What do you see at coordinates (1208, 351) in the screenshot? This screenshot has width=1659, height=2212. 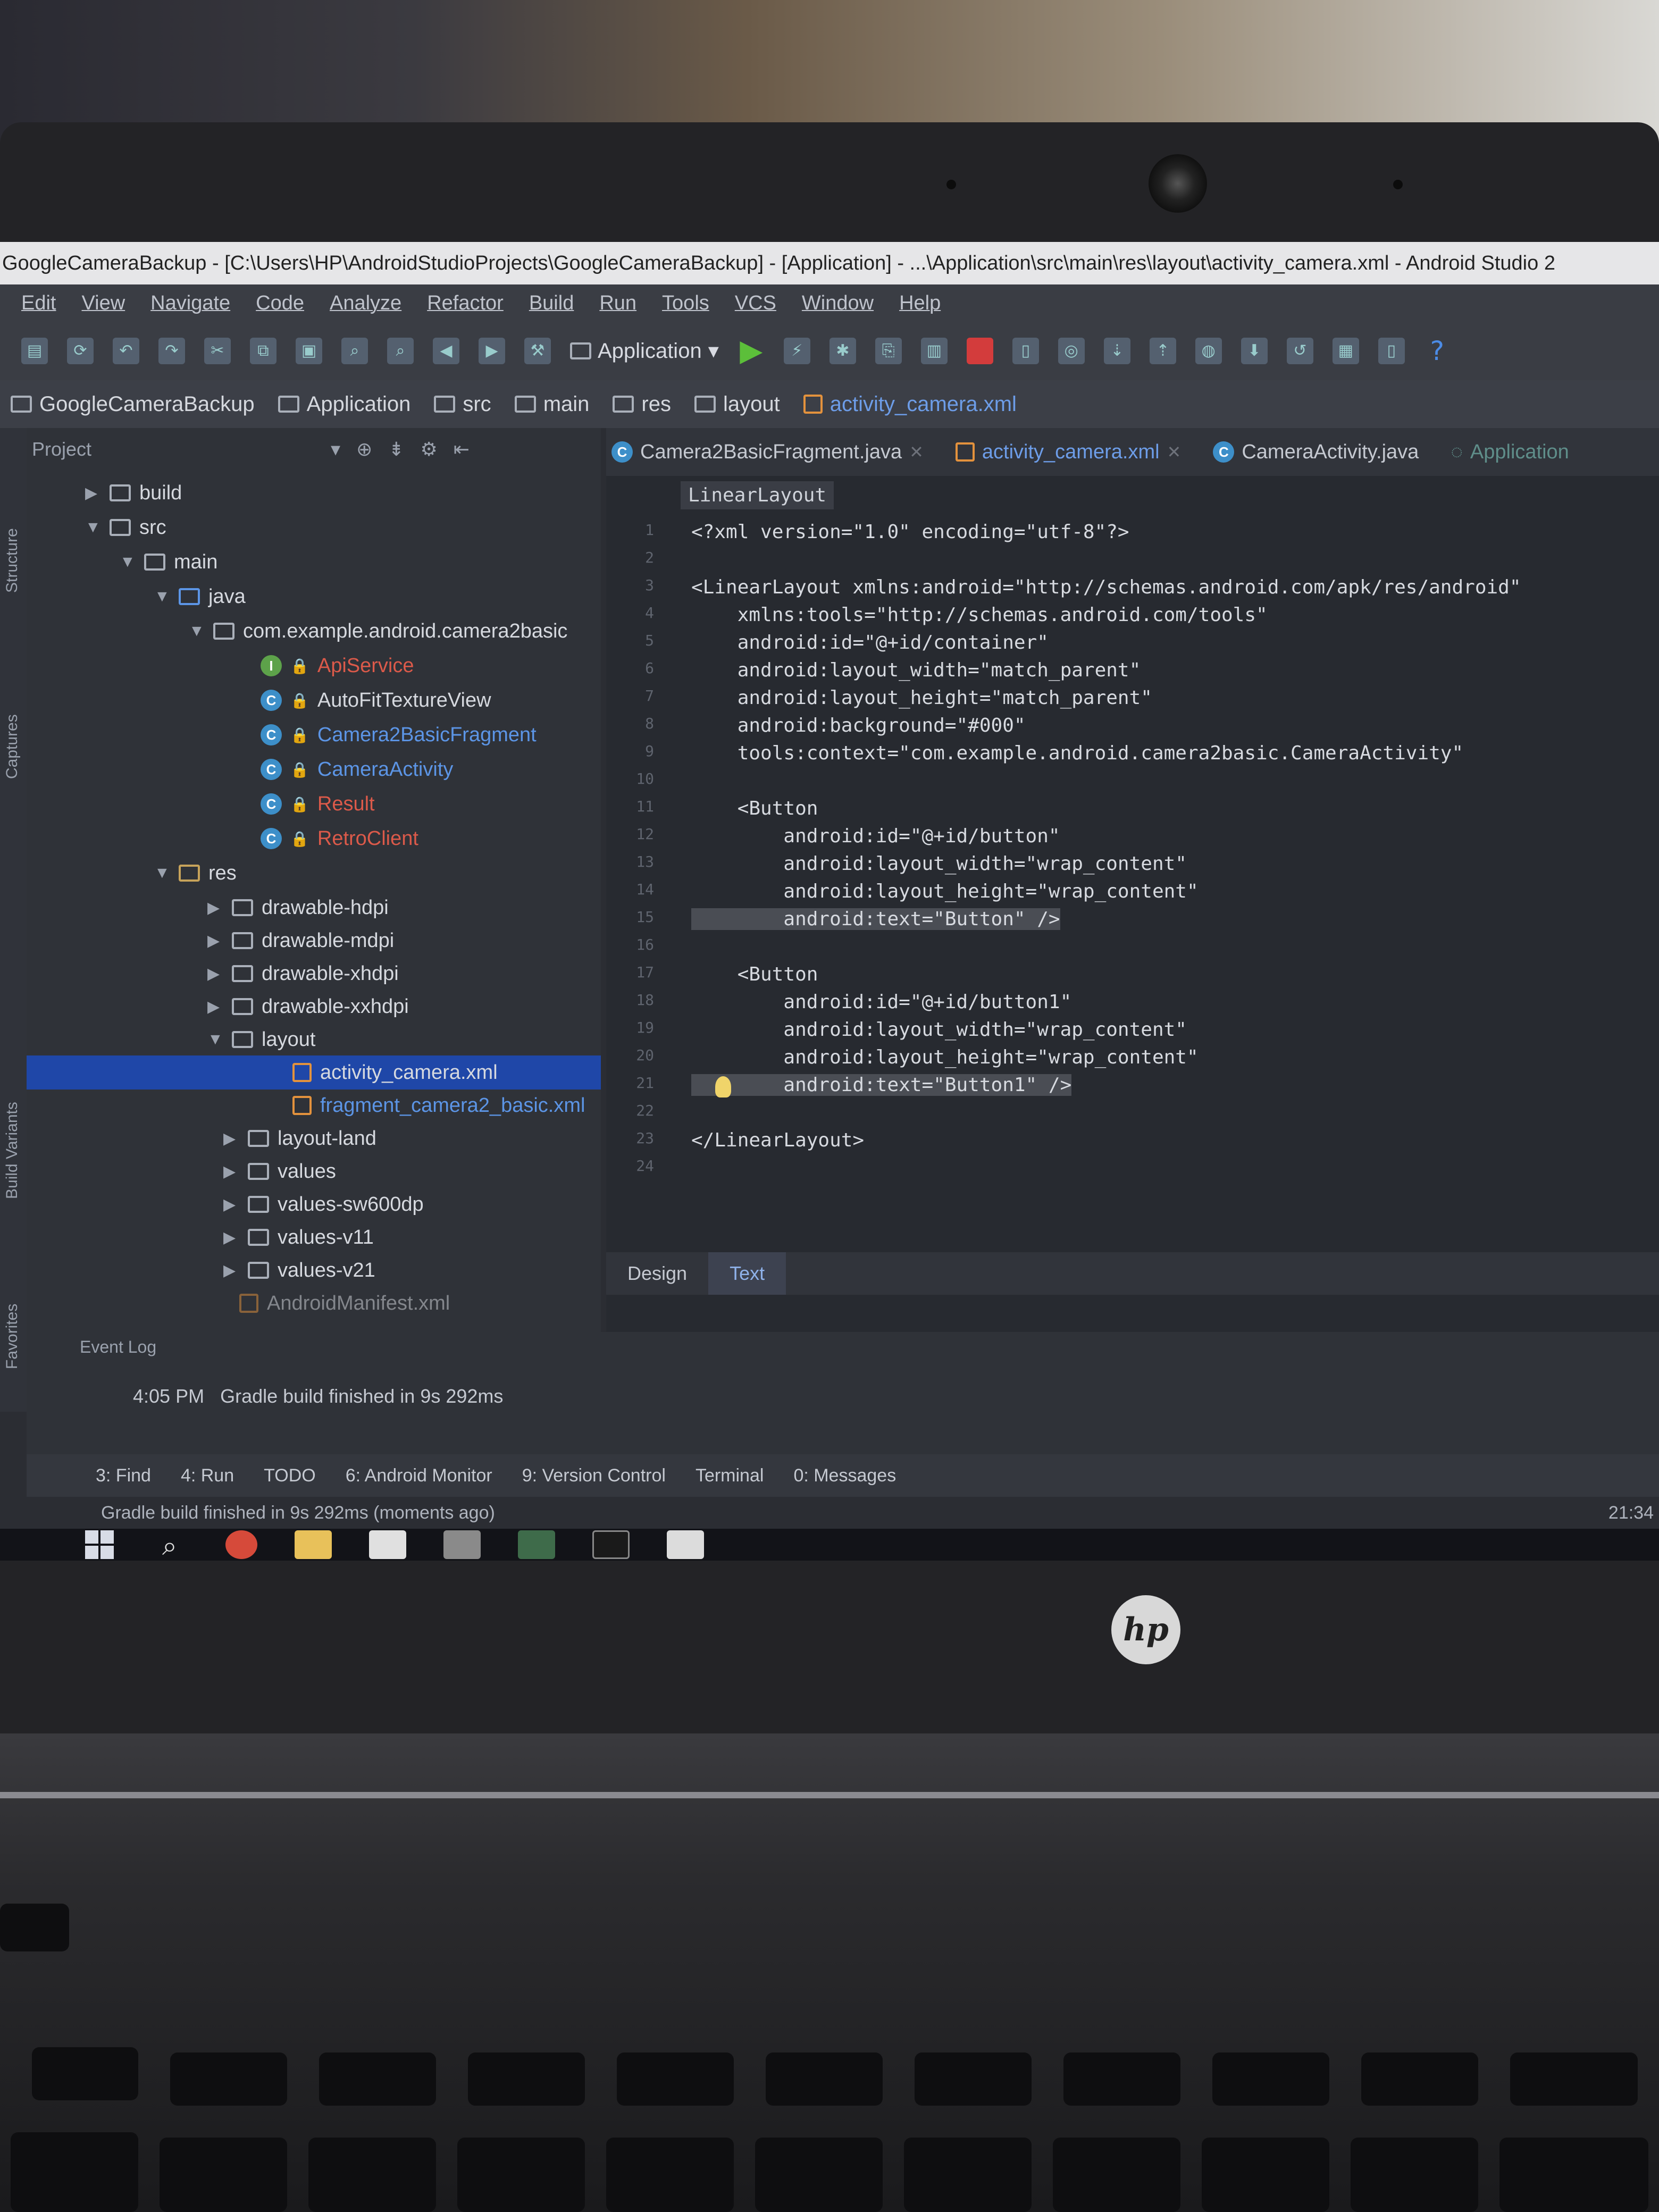 I see `android-monitor-icon: ◍` at bounding box center [1208, 351].